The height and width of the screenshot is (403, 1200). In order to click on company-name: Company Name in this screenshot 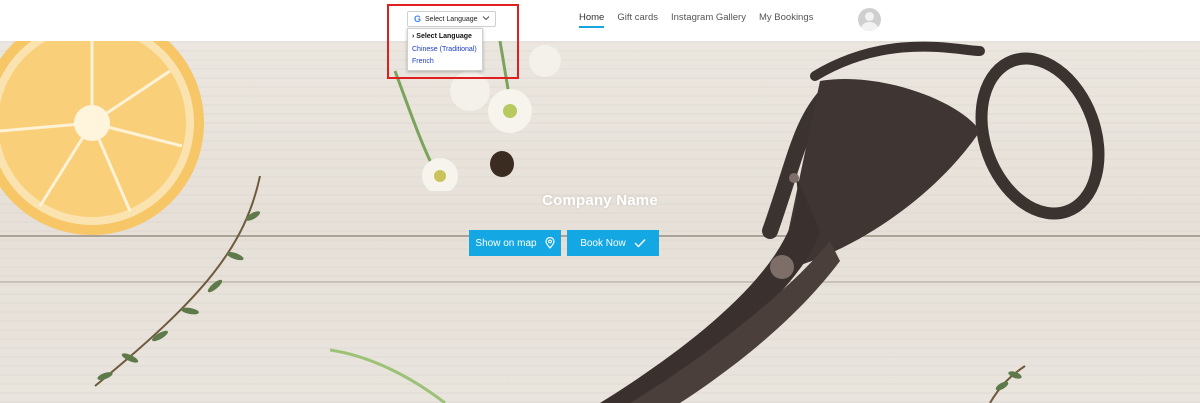, I will do `click(600, 200)`.